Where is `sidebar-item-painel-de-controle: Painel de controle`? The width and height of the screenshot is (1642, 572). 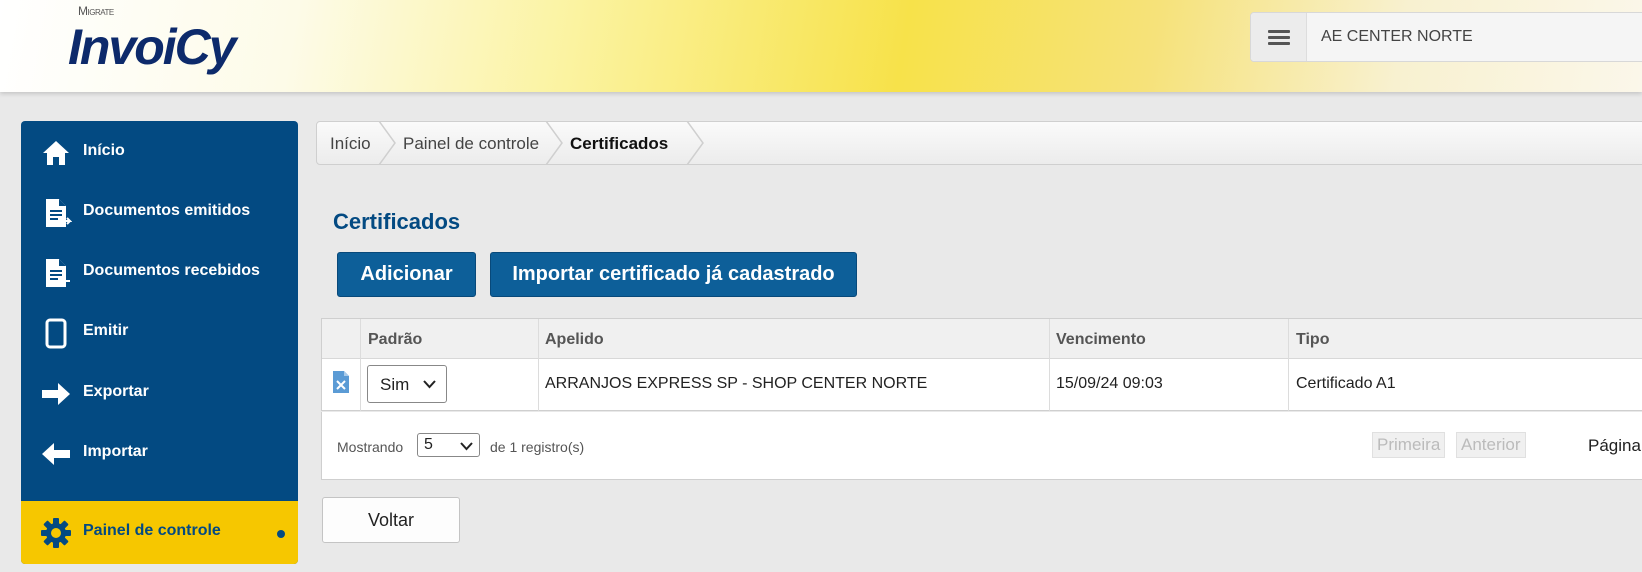
sidebar-item-painel-de-controle: Painel de controle is located at coordinates (159, 532).